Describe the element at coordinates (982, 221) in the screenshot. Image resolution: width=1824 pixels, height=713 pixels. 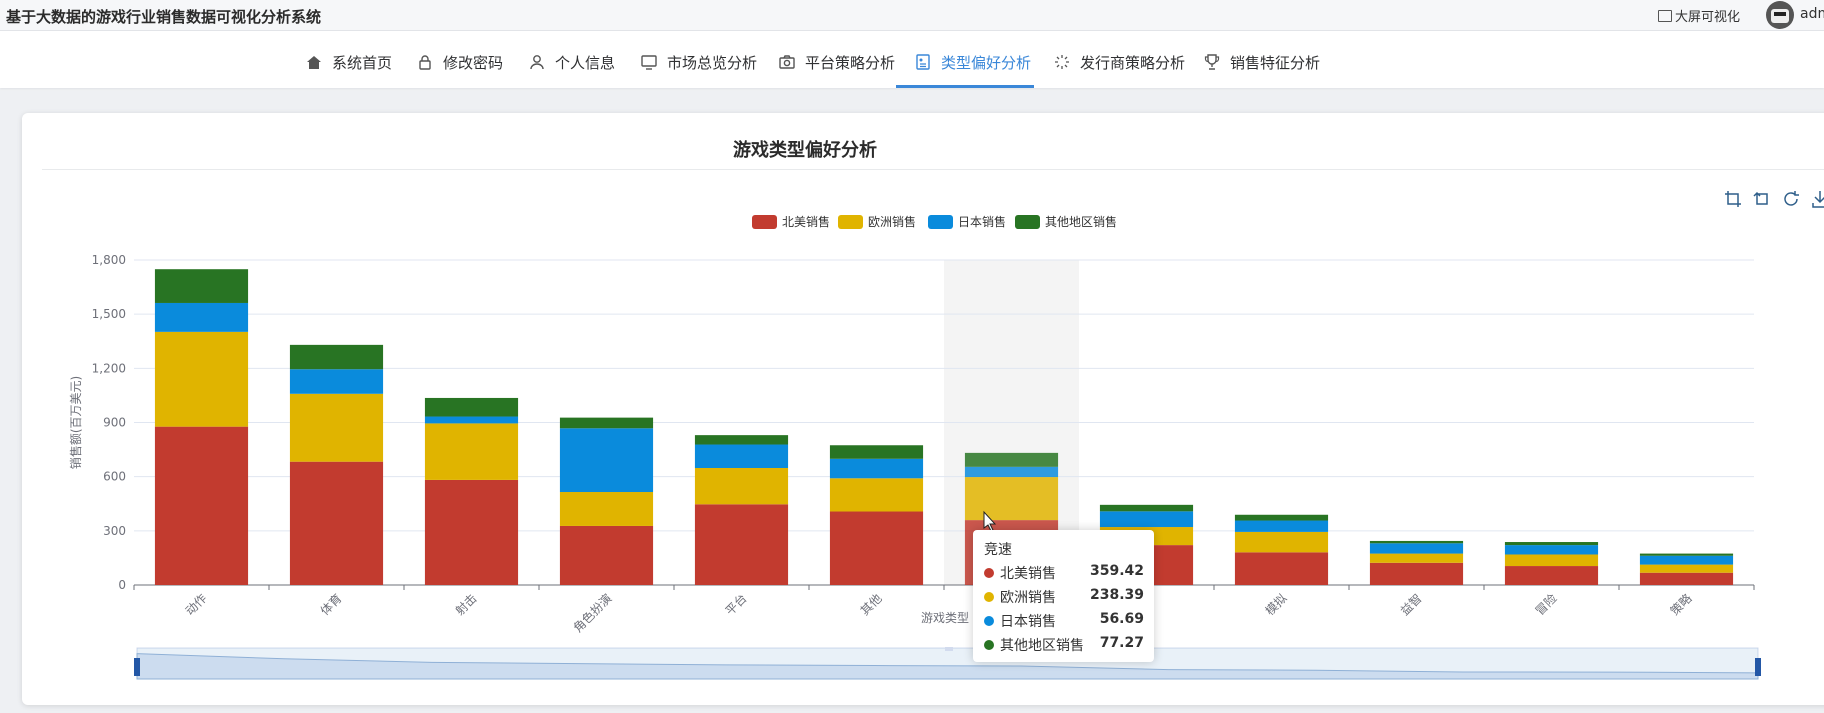
I see `legend-label: 日本销售` at that location.